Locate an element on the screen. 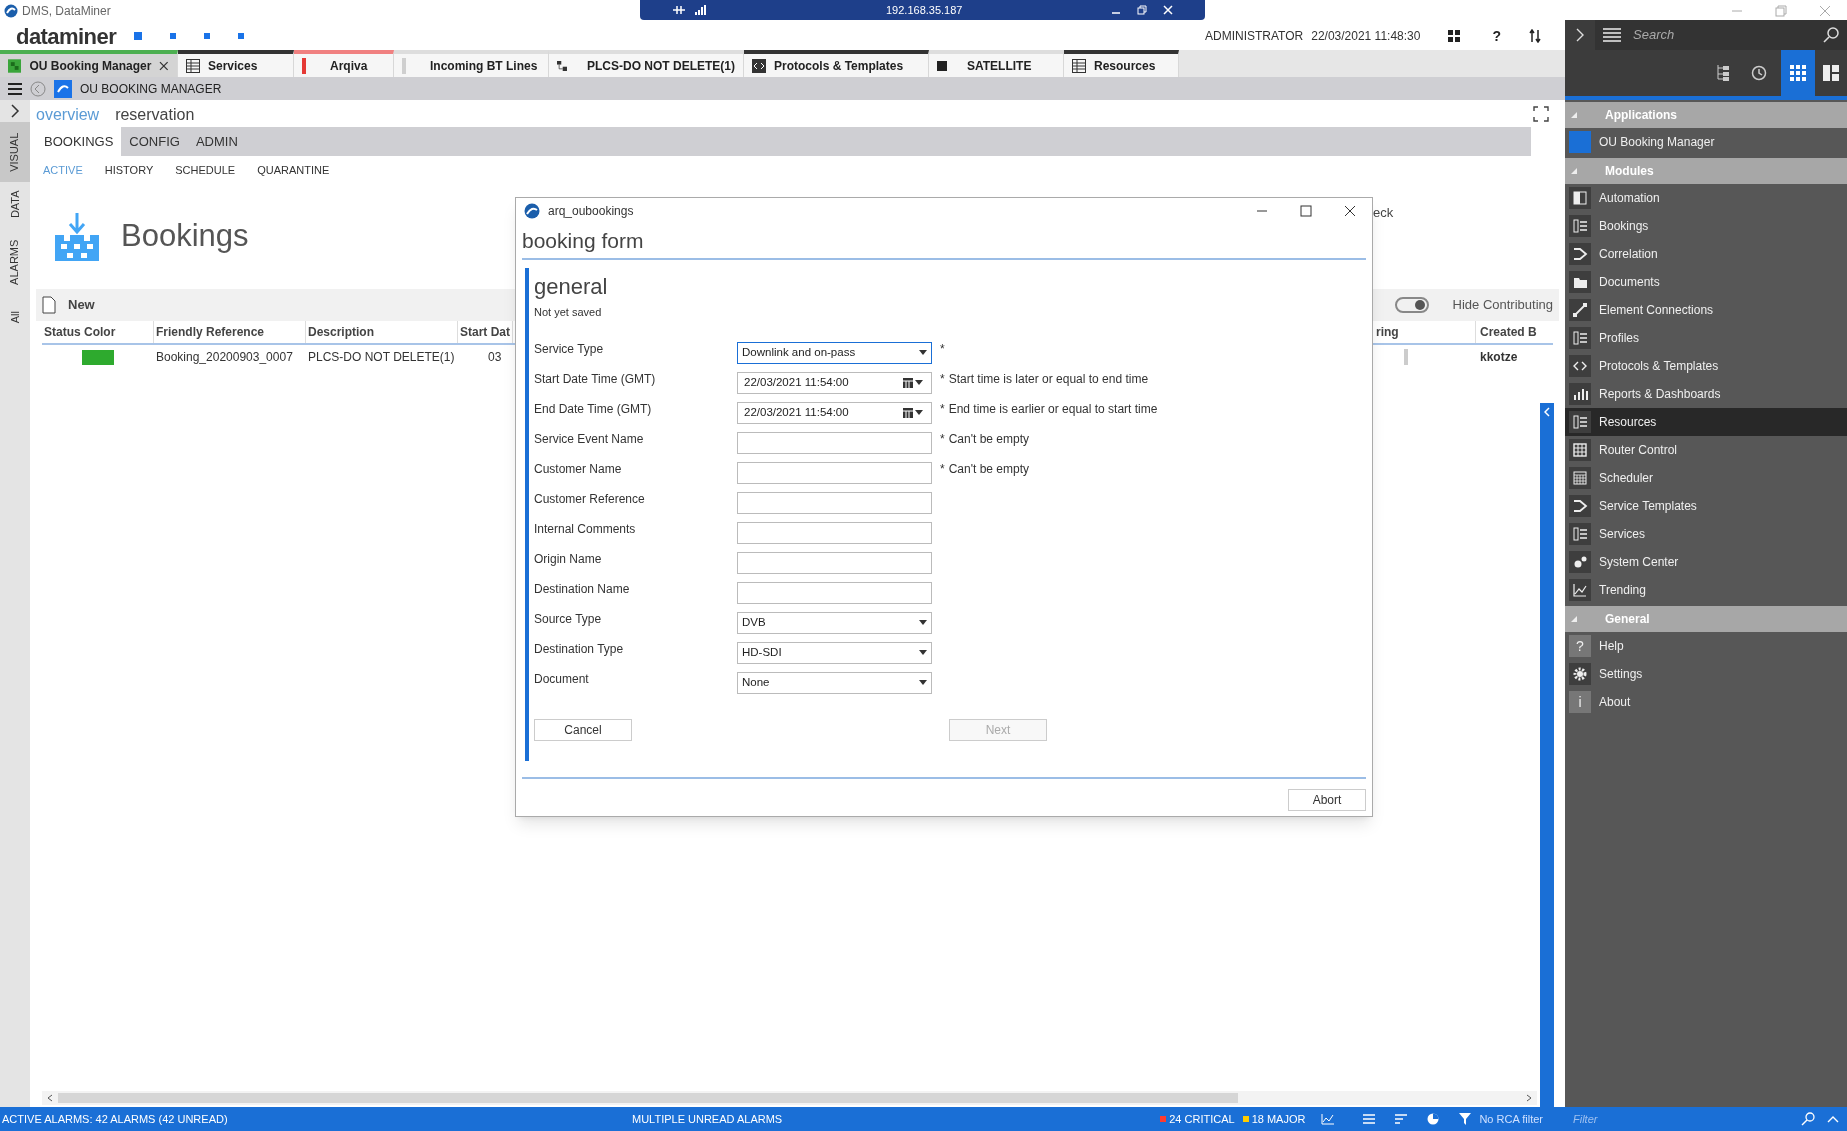 The image size is (1847, 1131). sidebar-item: Router Control is located at coordinates (1706, 450).